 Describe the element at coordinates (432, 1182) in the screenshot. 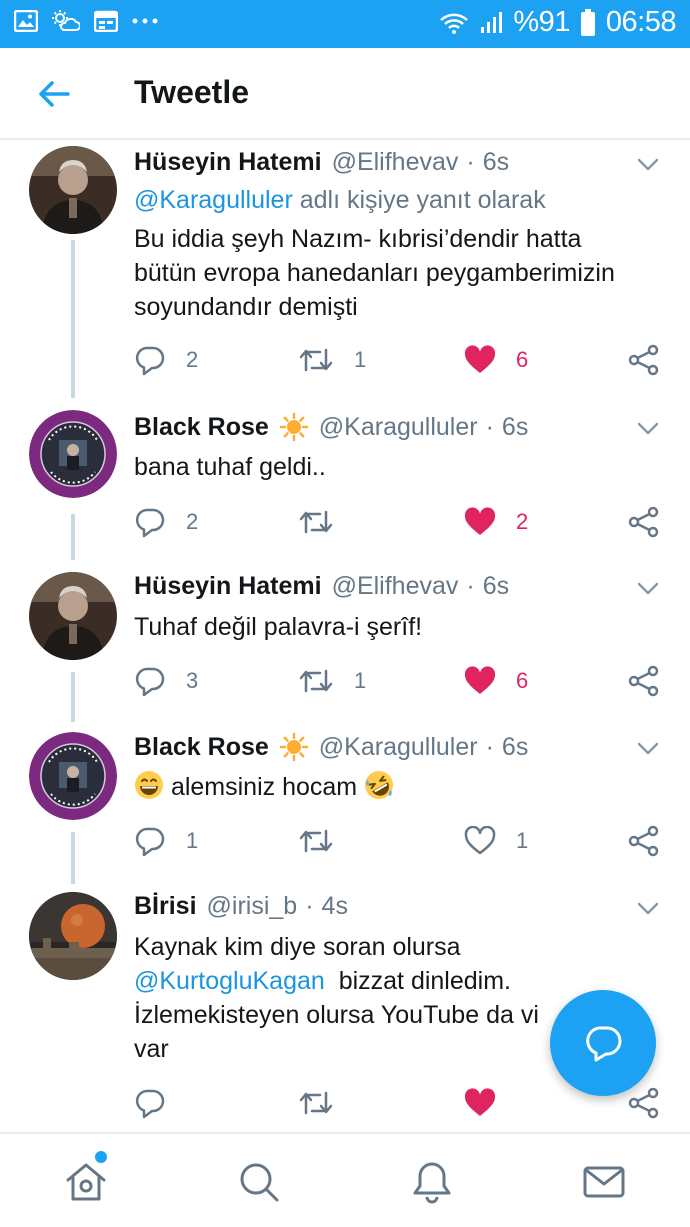

I see `notifications-icon` at that location.